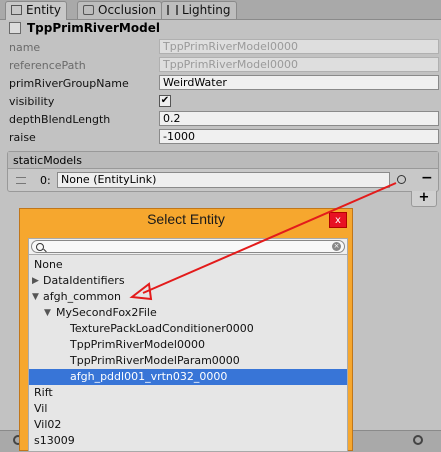 Image resolution: width=441 pixels, height=452 pixels. I want to click on tree-item-label: afgh_pddl001_vrtn032_0000, so click(149, 376).